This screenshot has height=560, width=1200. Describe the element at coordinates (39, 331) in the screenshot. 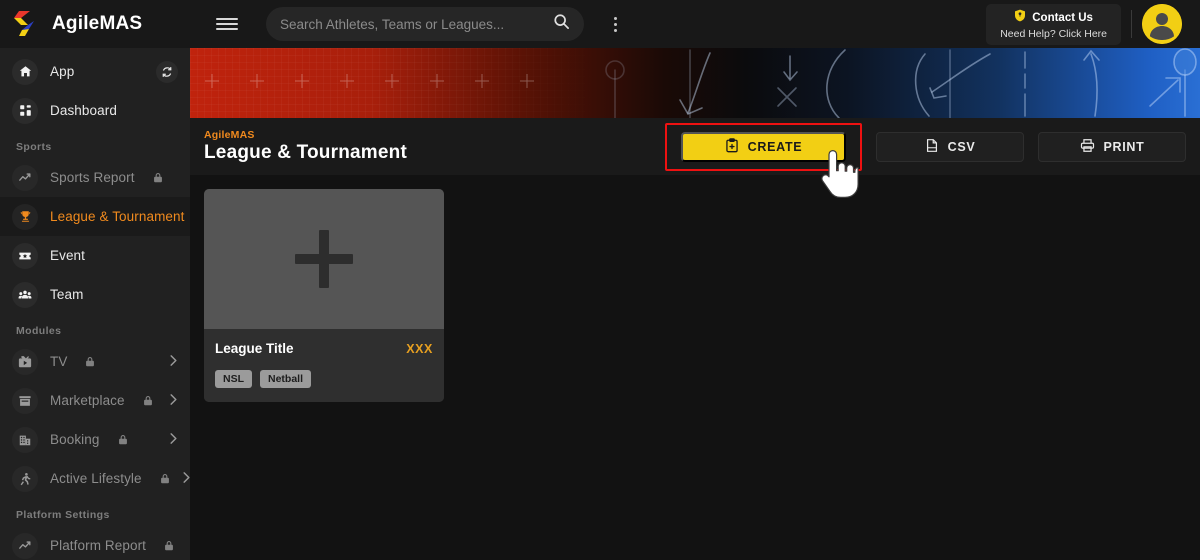

I see `sidebar-section-modules: Modules` at that location.